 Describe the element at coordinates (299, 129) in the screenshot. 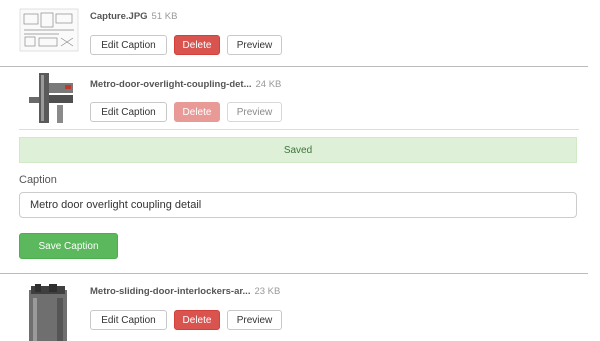

I see `divider` at that location.